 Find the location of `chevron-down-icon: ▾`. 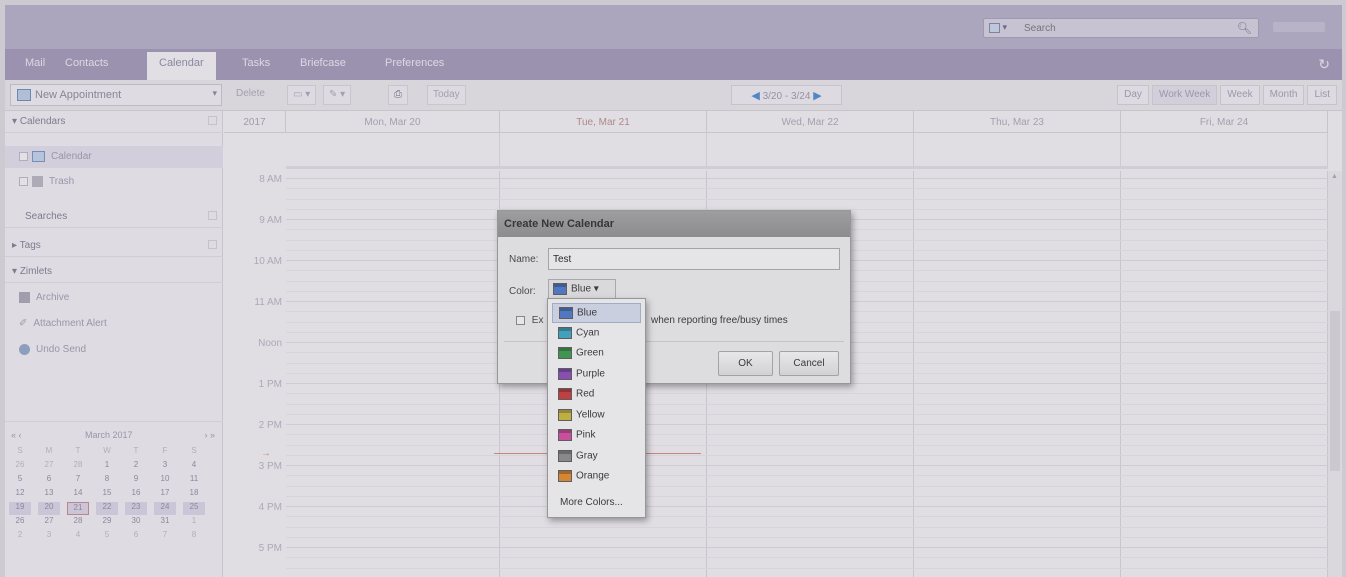

chevron-down-icon: ▾ is located at coordinates (214, 93).